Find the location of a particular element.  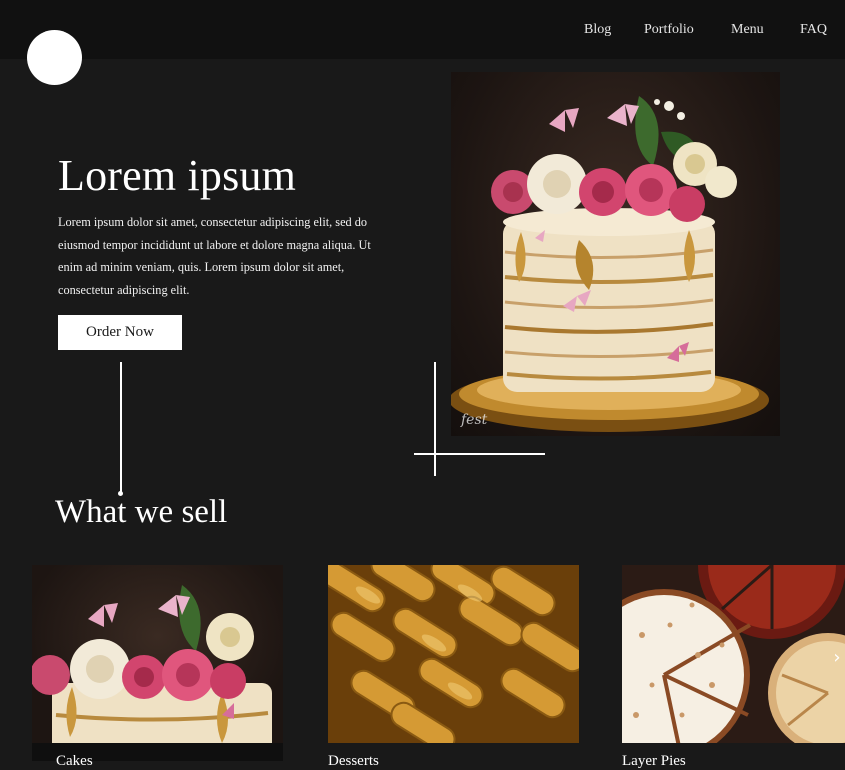

product-card-layer-pies: Layer Pies is located at coordinates (733, 667).